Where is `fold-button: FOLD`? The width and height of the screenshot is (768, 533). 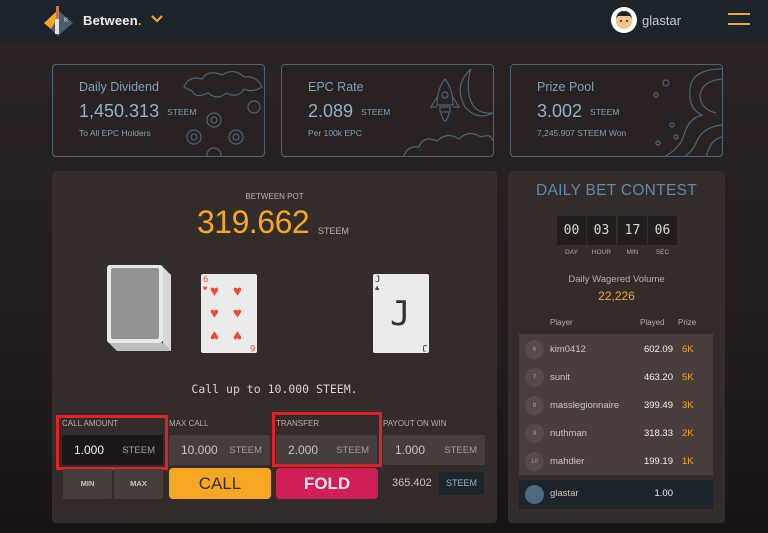 fold-button: FOLD is located at coordinates (327, 483).